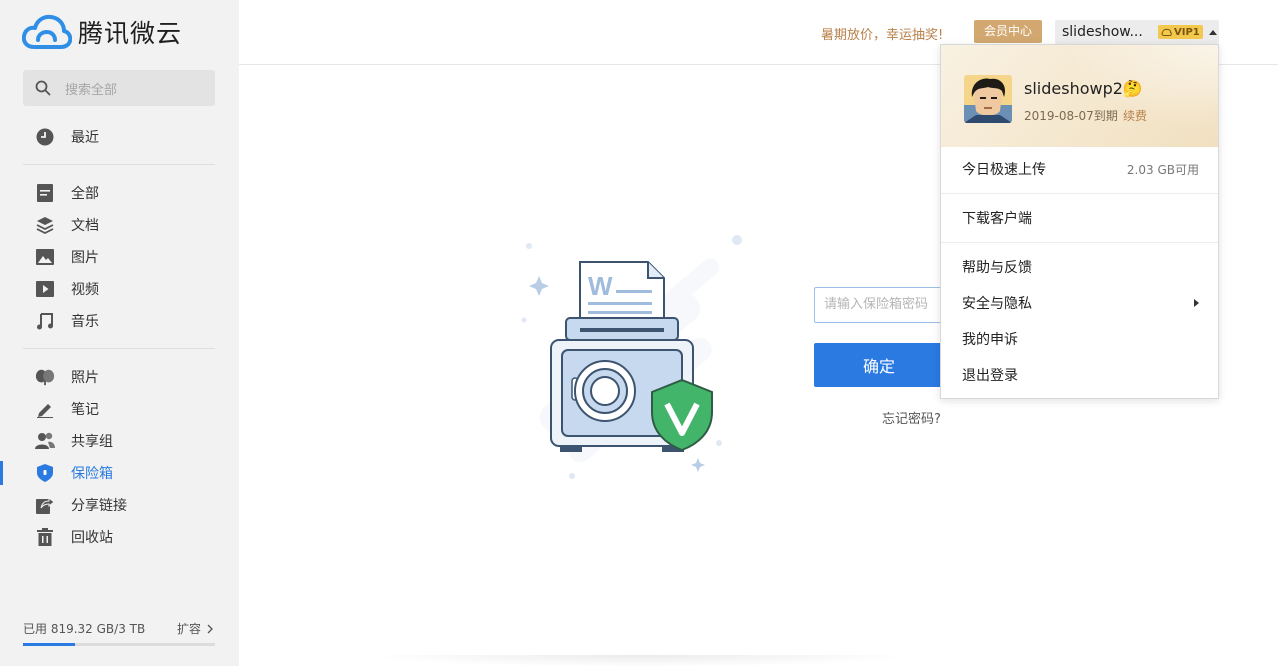 The image size is (1278, 666). Describe the element at coordinates (45, 505) in the screenshot. I see `share-link-icon` at that location.